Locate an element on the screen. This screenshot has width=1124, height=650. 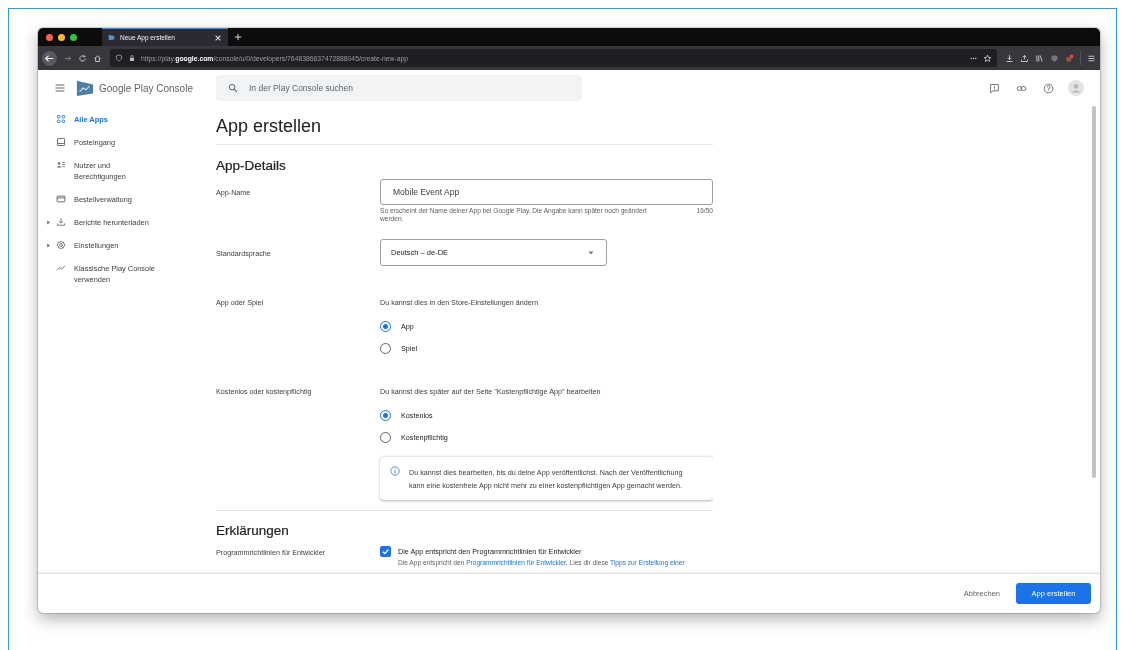
brand-name: Google Play Console is located at coordinates (146, 88).